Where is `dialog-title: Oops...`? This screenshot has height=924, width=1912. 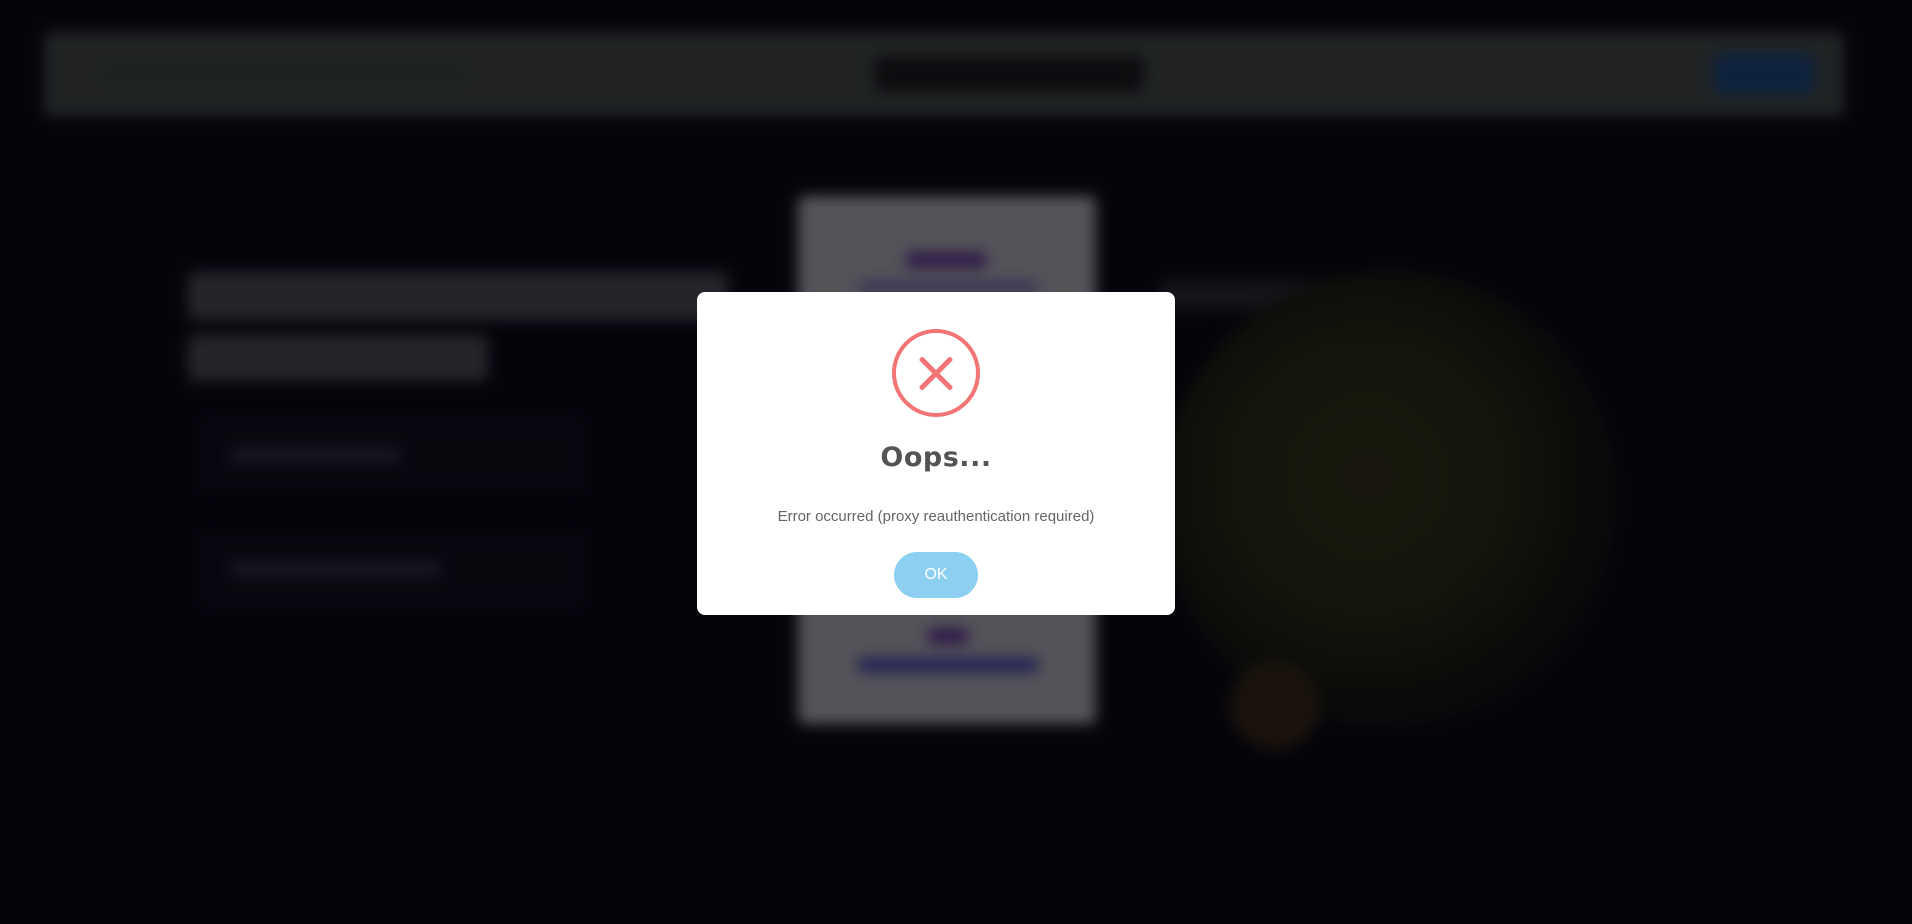
dialog-title: Oops... is located at coordinates (936, 457).